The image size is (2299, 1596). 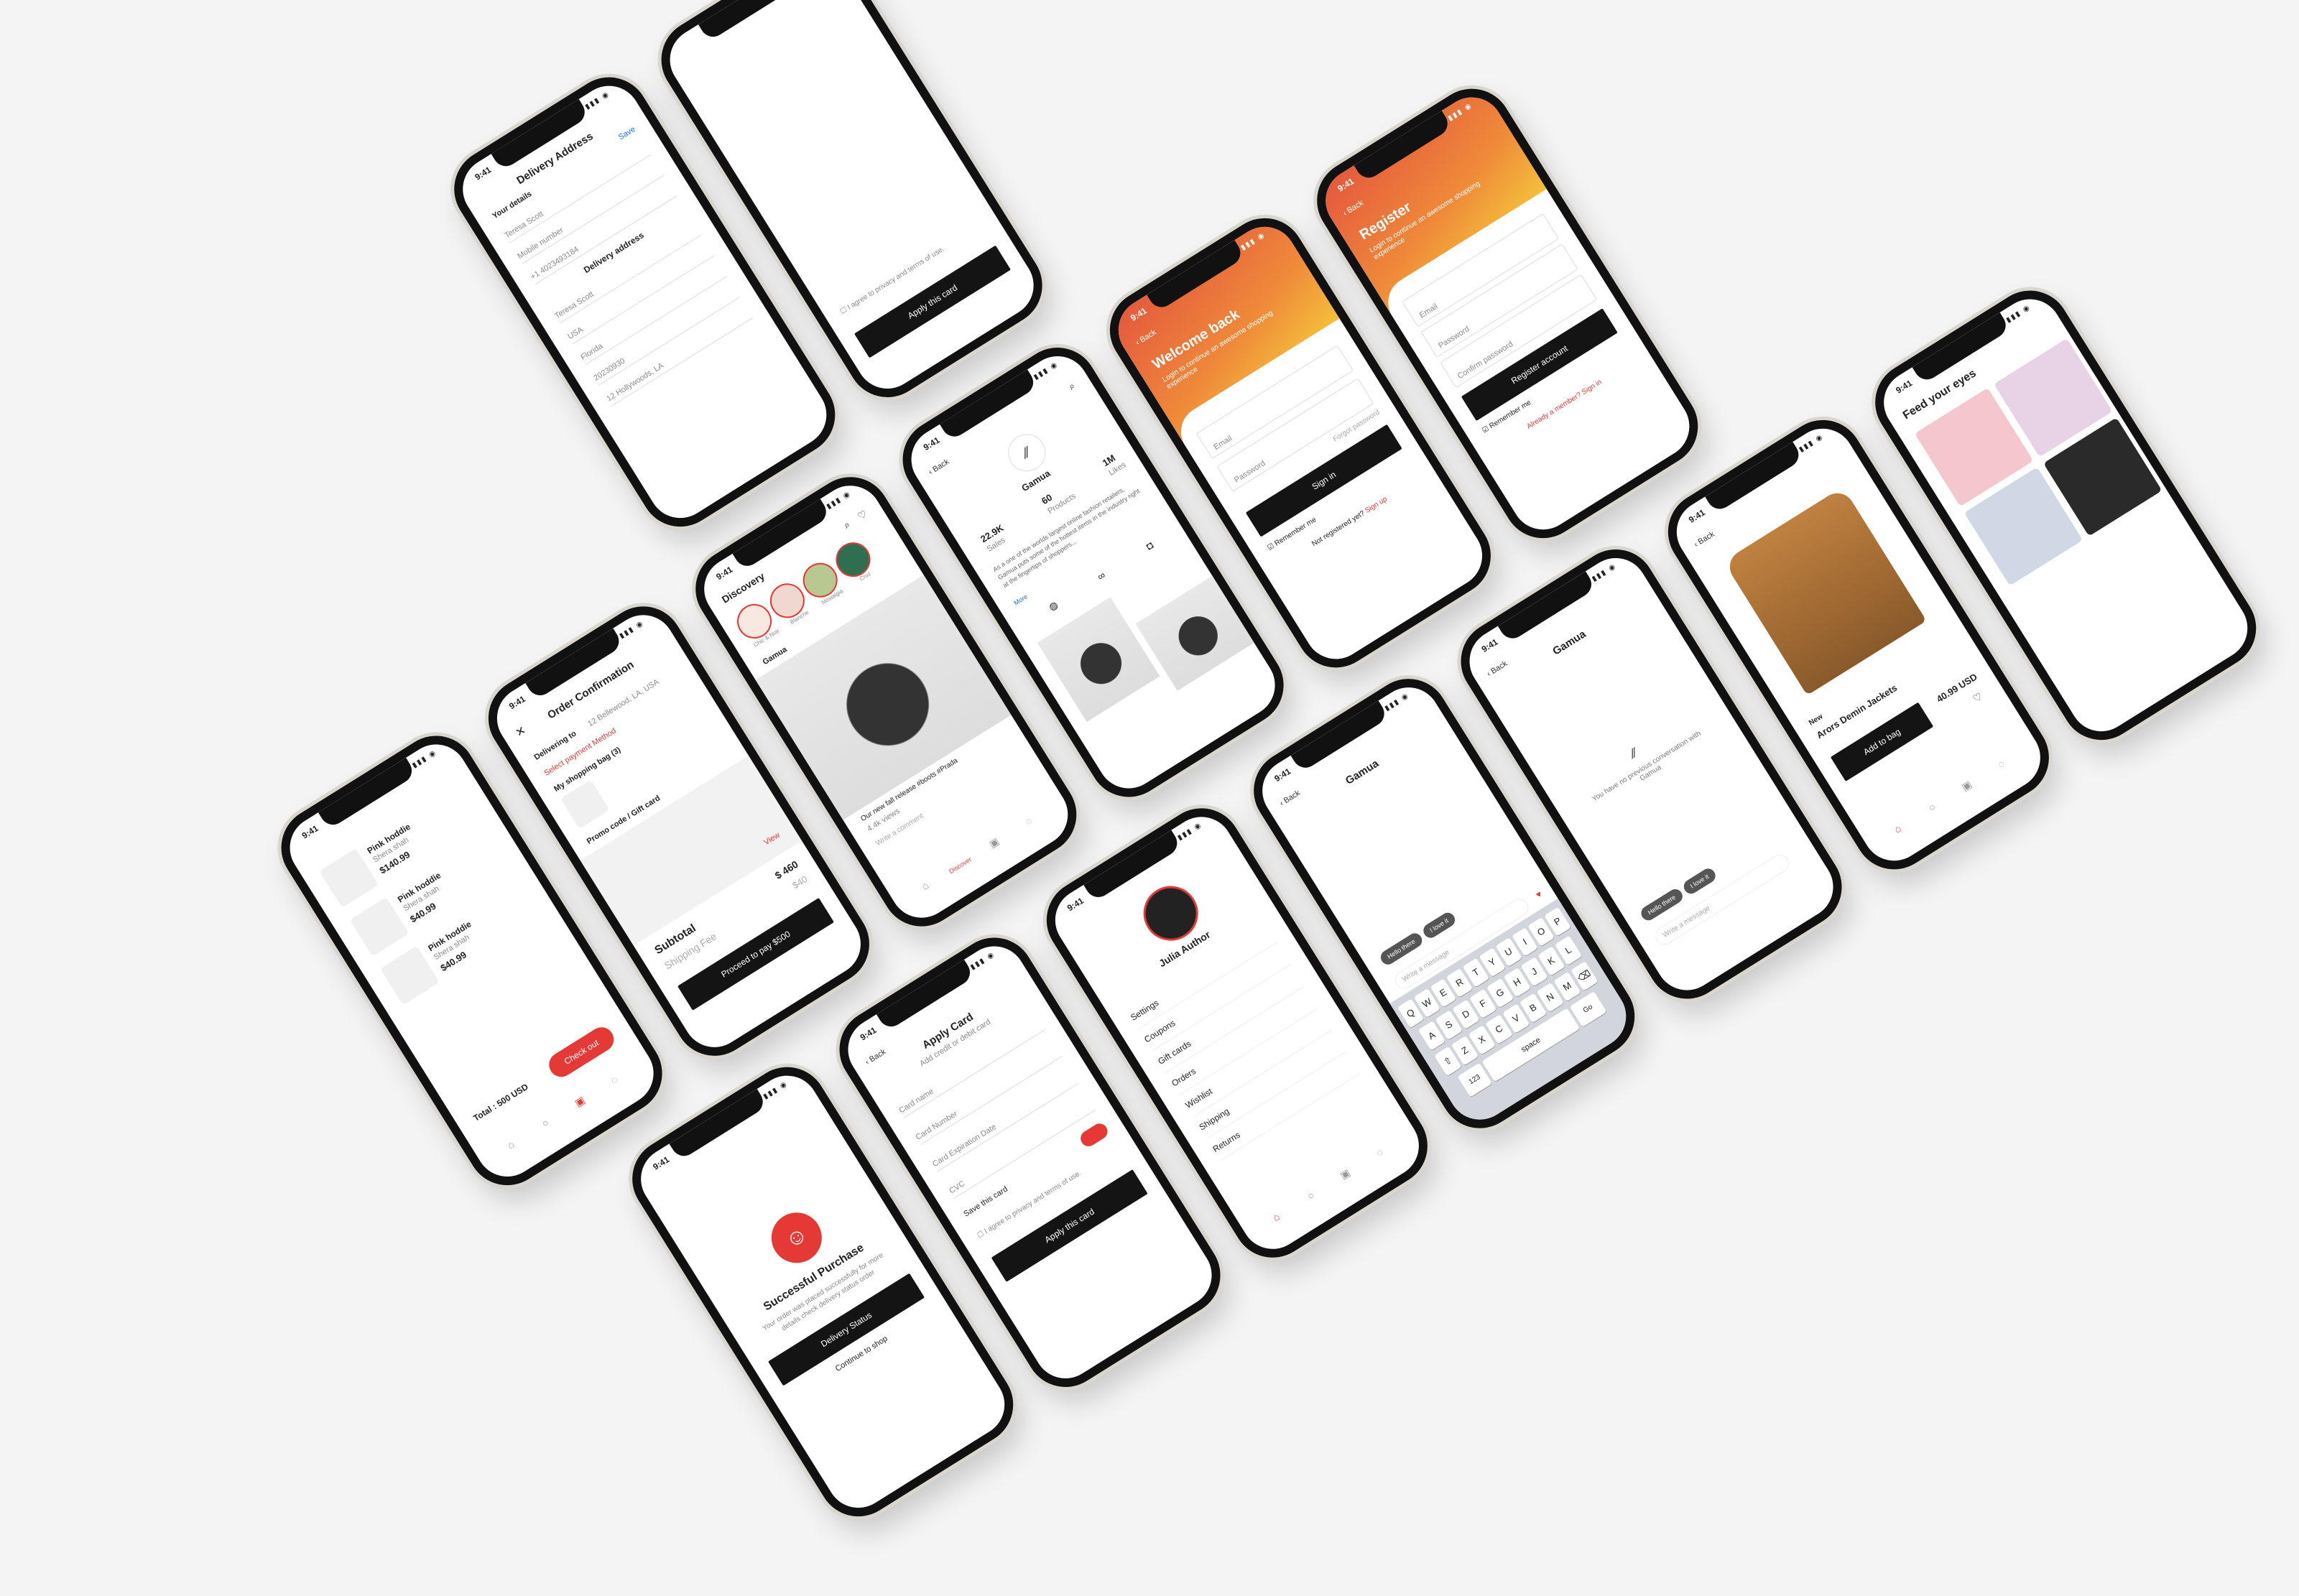 I want to click on jacket-photo, so click(x=1825, y=591).